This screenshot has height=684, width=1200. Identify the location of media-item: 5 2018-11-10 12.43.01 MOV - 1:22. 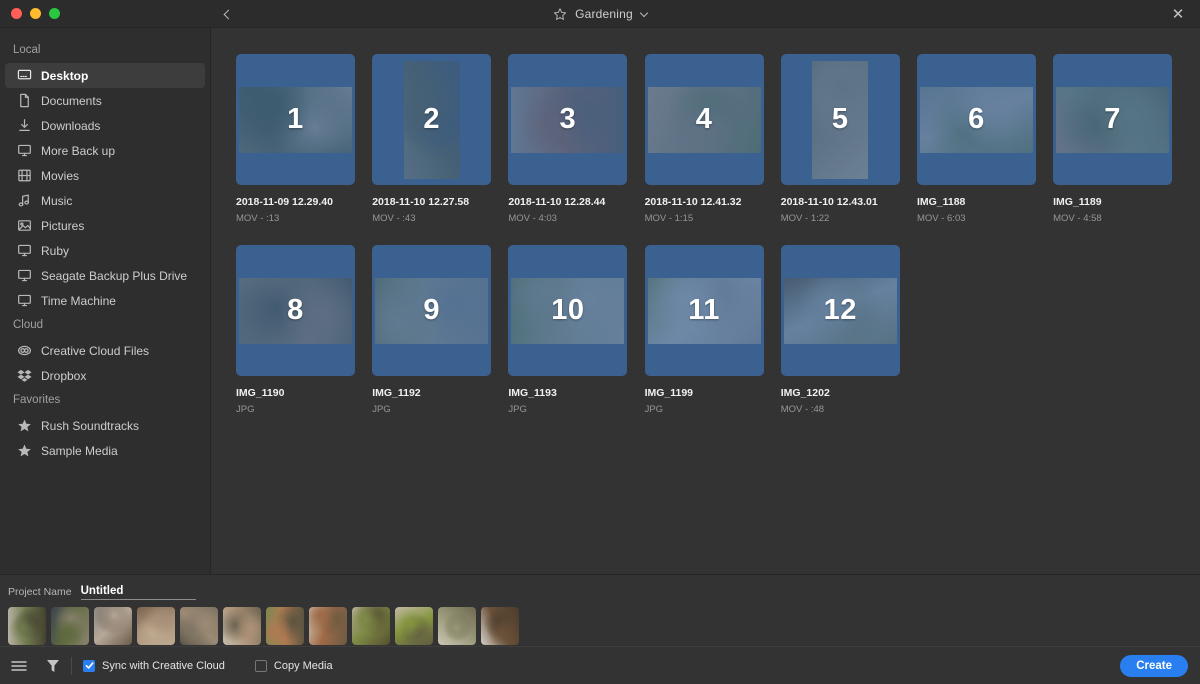
(848, 139).